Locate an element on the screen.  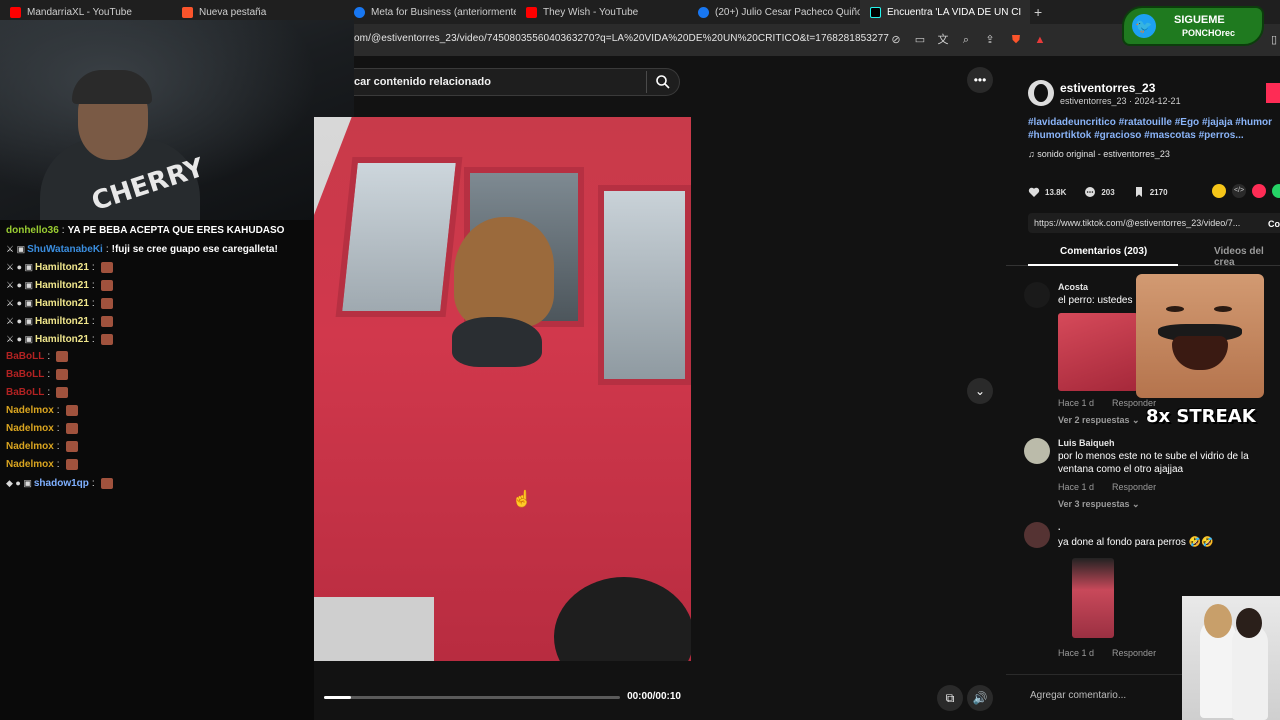
chat-username: donhello36 is located at coordinates (32, 230).